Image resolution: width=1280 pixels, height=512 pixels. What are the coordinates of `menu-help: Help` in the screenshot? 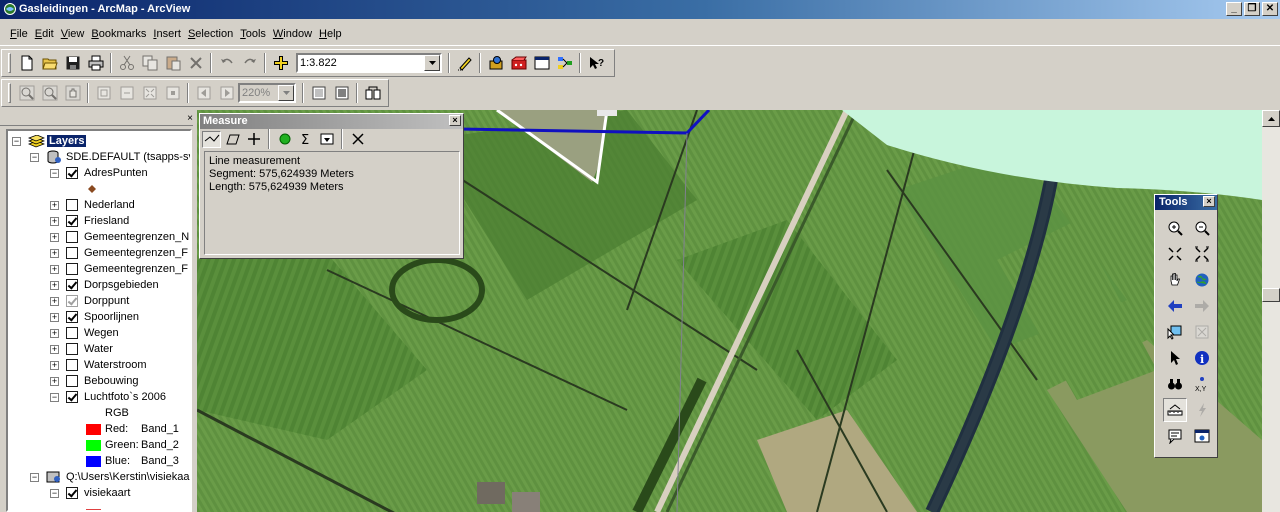 It's located at (330, 34).